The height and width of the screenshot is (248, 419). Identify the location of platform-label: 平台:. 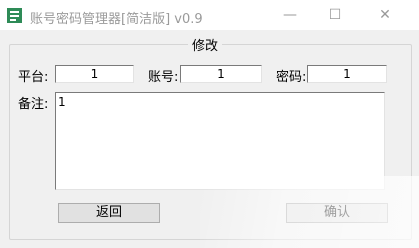
(33, 77).